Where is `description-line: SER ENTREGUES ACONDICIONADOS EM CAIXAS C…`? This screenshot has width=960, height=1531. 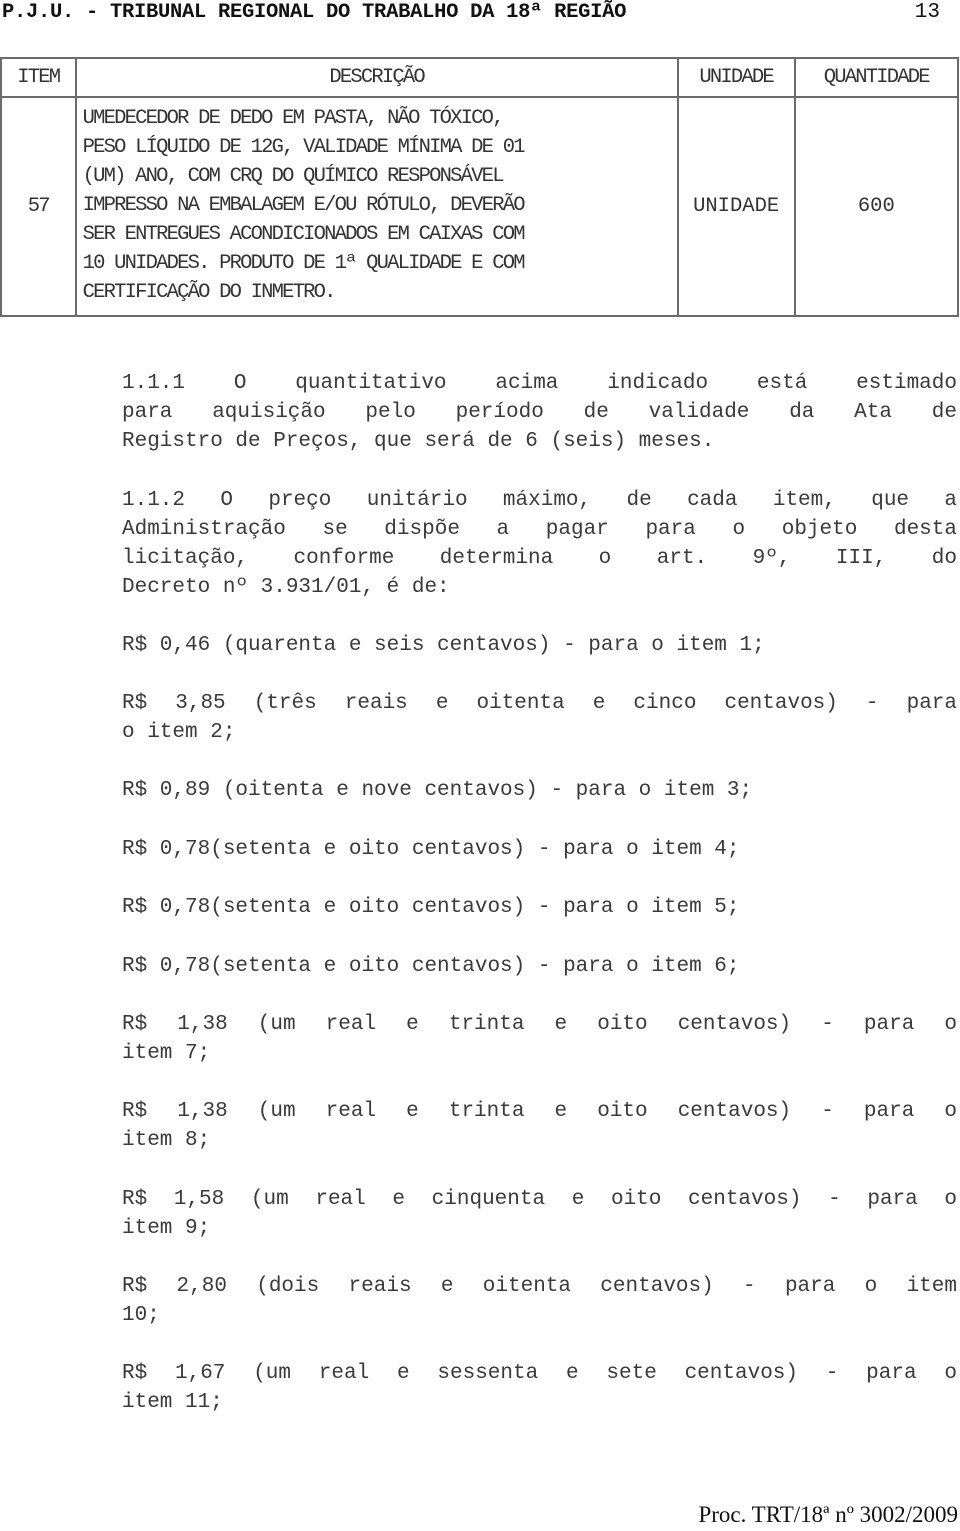
description-line: SER ENTREGUES ACONDICIONADOS EM CAIXAS C… is located at coordinates (304, 234).